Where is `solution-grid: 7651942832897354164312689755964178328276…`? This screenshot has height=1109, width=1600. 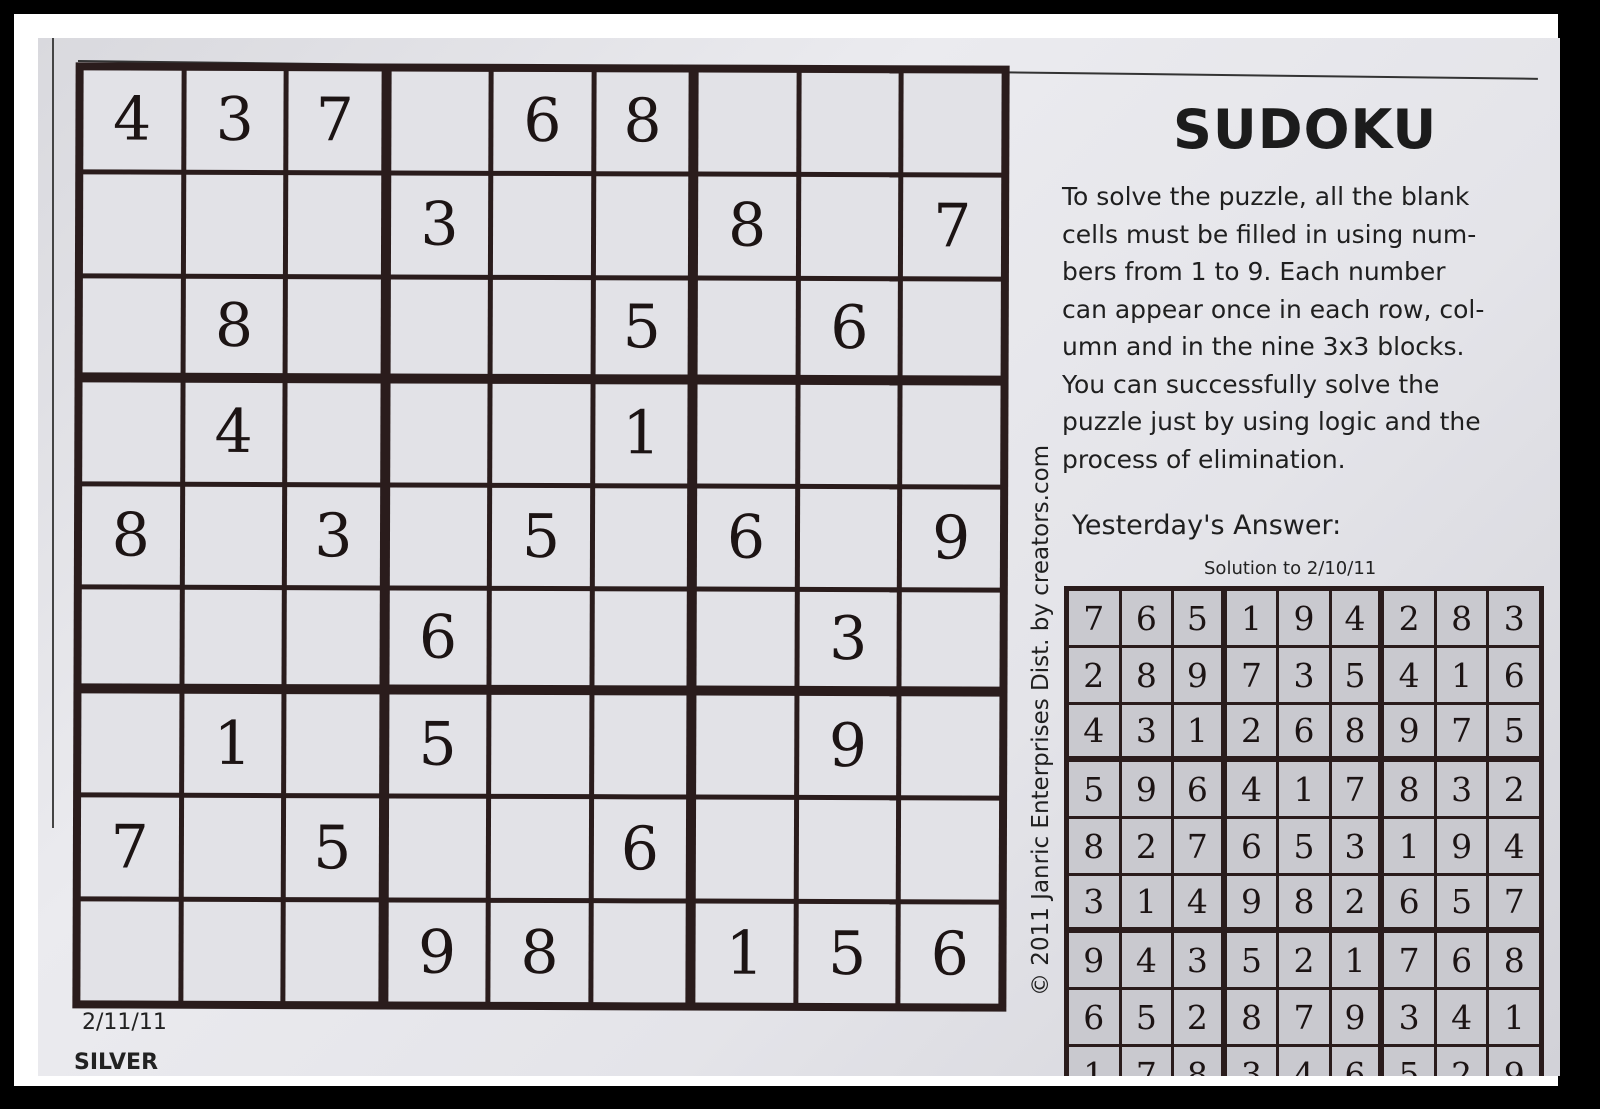 solution-grid: 7651942832897354164312689755964178328276… is located at coordinates (1304, 831).